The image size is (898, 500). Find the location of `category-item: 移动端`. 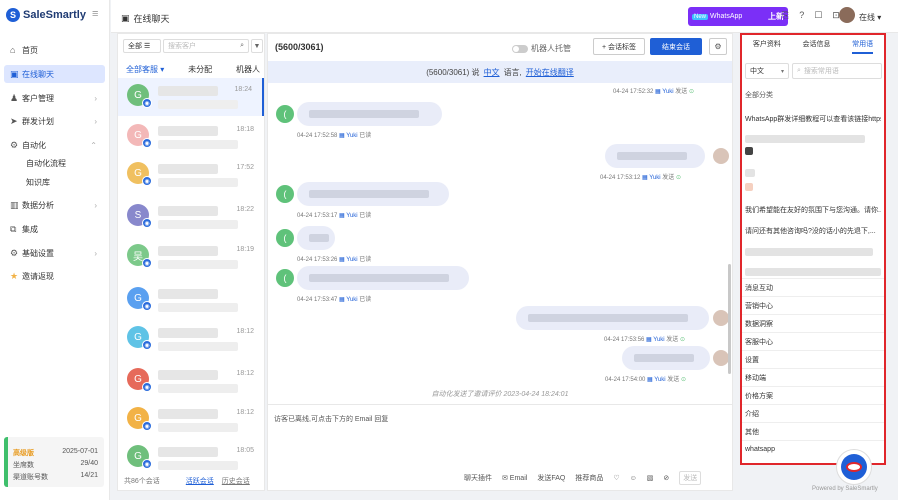

category-item: 移动端 is located at coordinates (813, 377).